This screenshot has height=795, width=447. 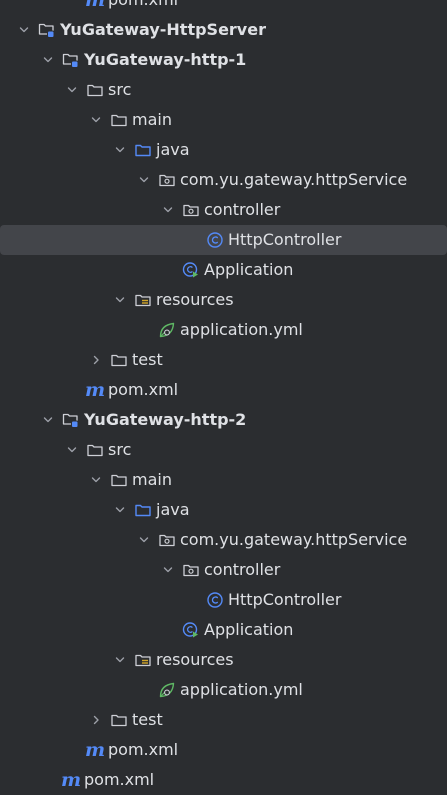 I want to click on tree-node: YuGateway-http-1, so click(x=223, y=60).